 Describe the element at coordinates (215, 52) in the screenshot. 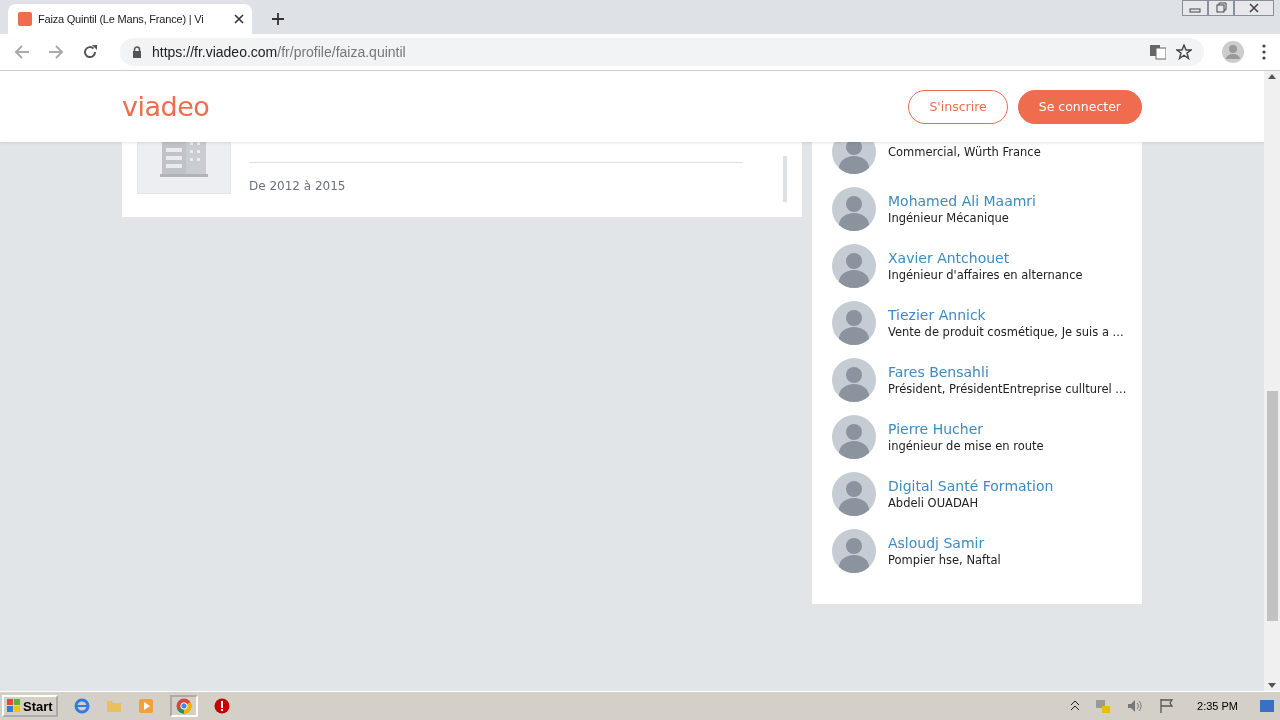

I see `url-host: https://fr.viadeo.com` at that location.